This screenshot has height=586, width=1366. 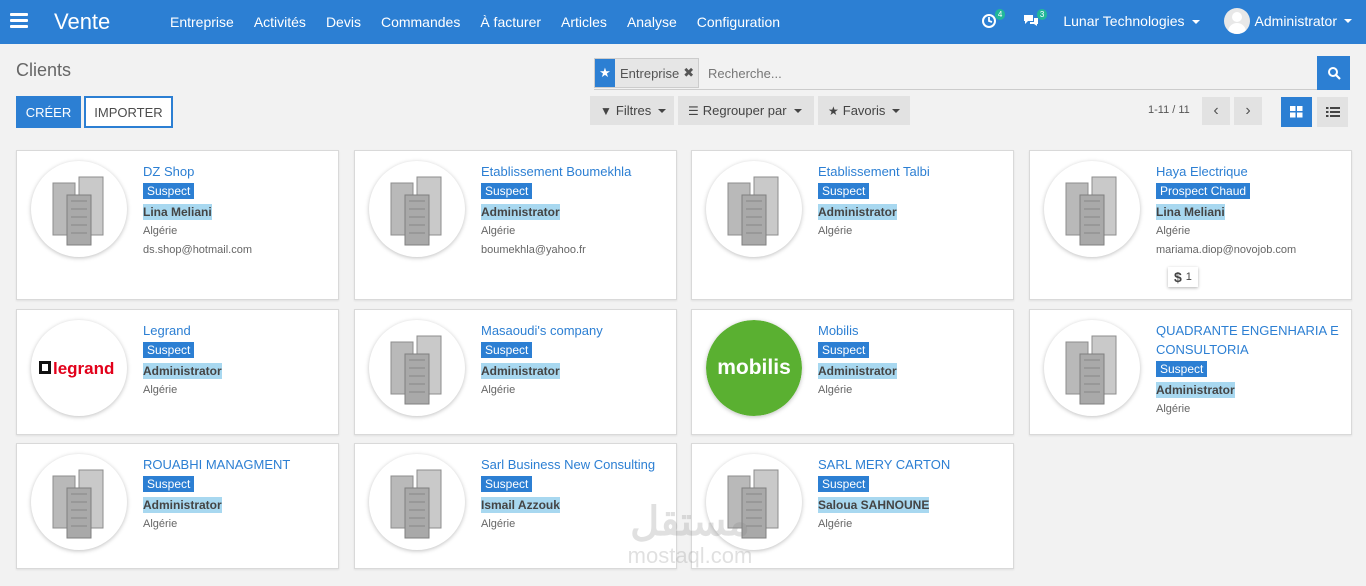 I want to click on mobilis-logo: mobilis, so click(x=754, y=368).